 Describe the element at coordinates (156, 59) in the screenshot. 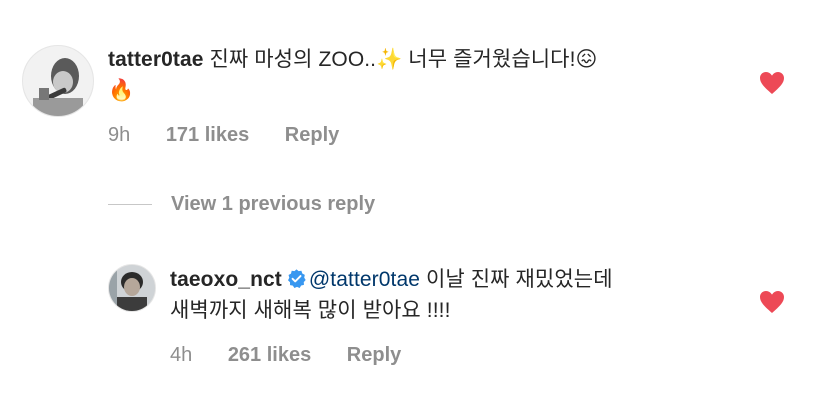

I see `comment-username: tatter0tae` at that location.